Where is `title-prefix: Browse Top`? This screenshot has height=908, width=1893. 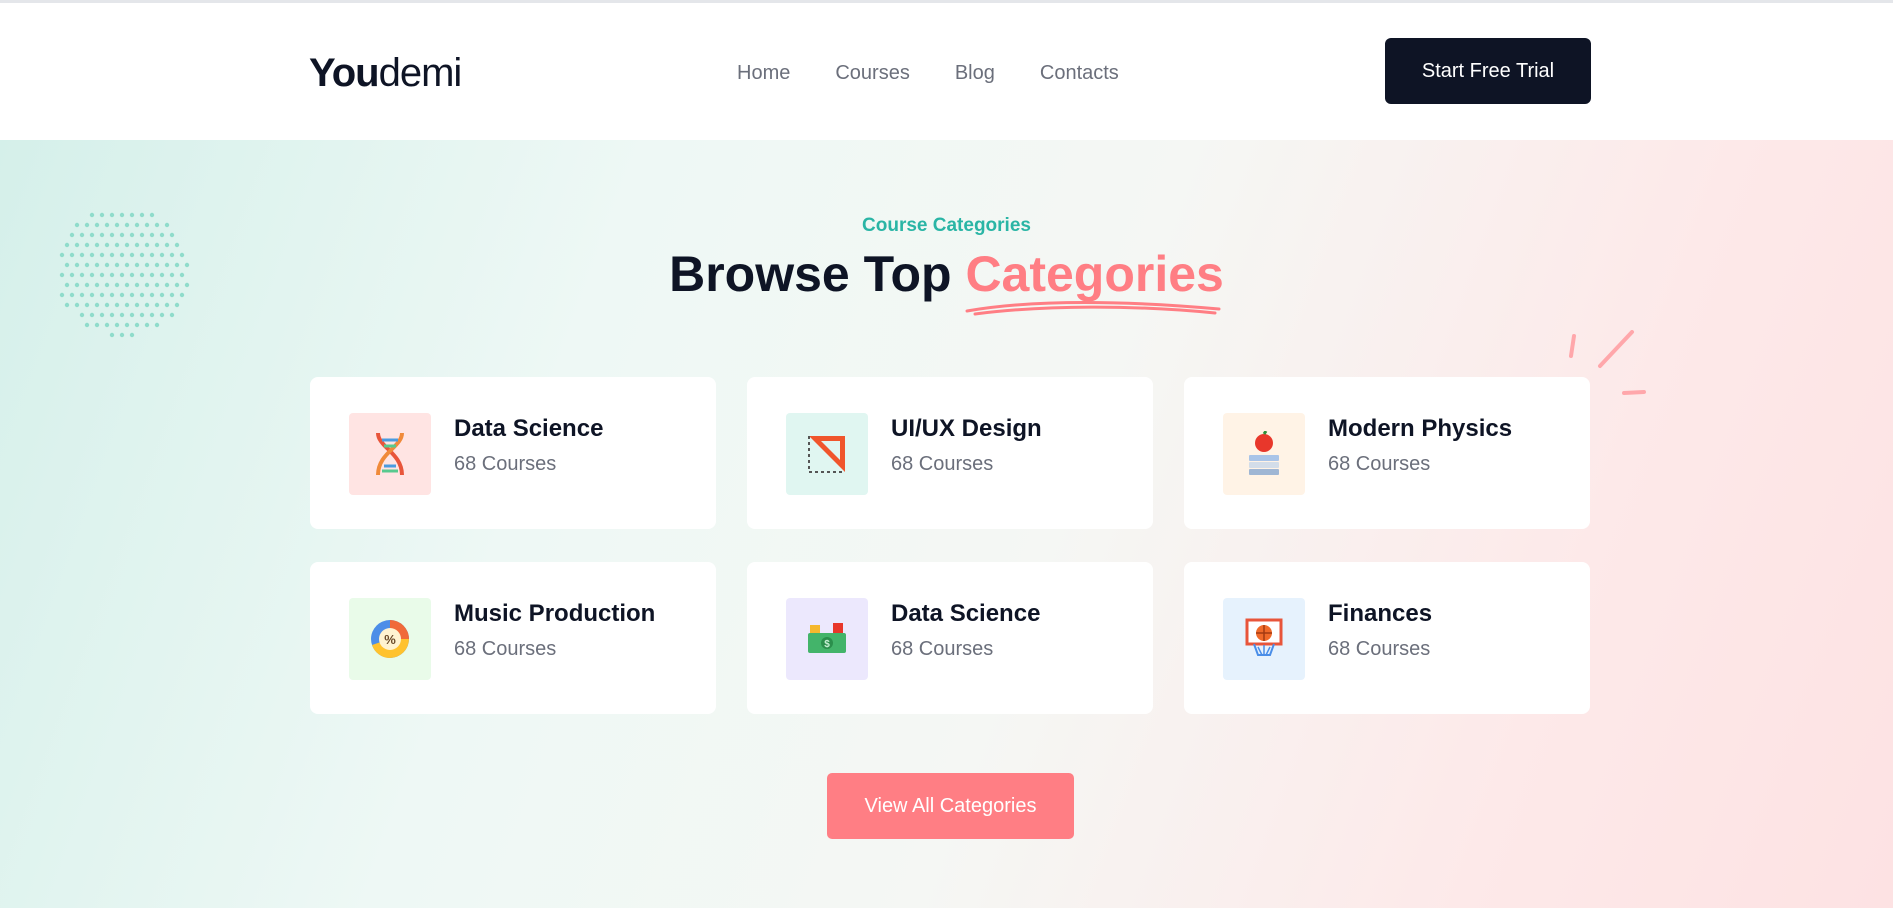 title-prefix: Browse Top is located at coordinates (817, 274).